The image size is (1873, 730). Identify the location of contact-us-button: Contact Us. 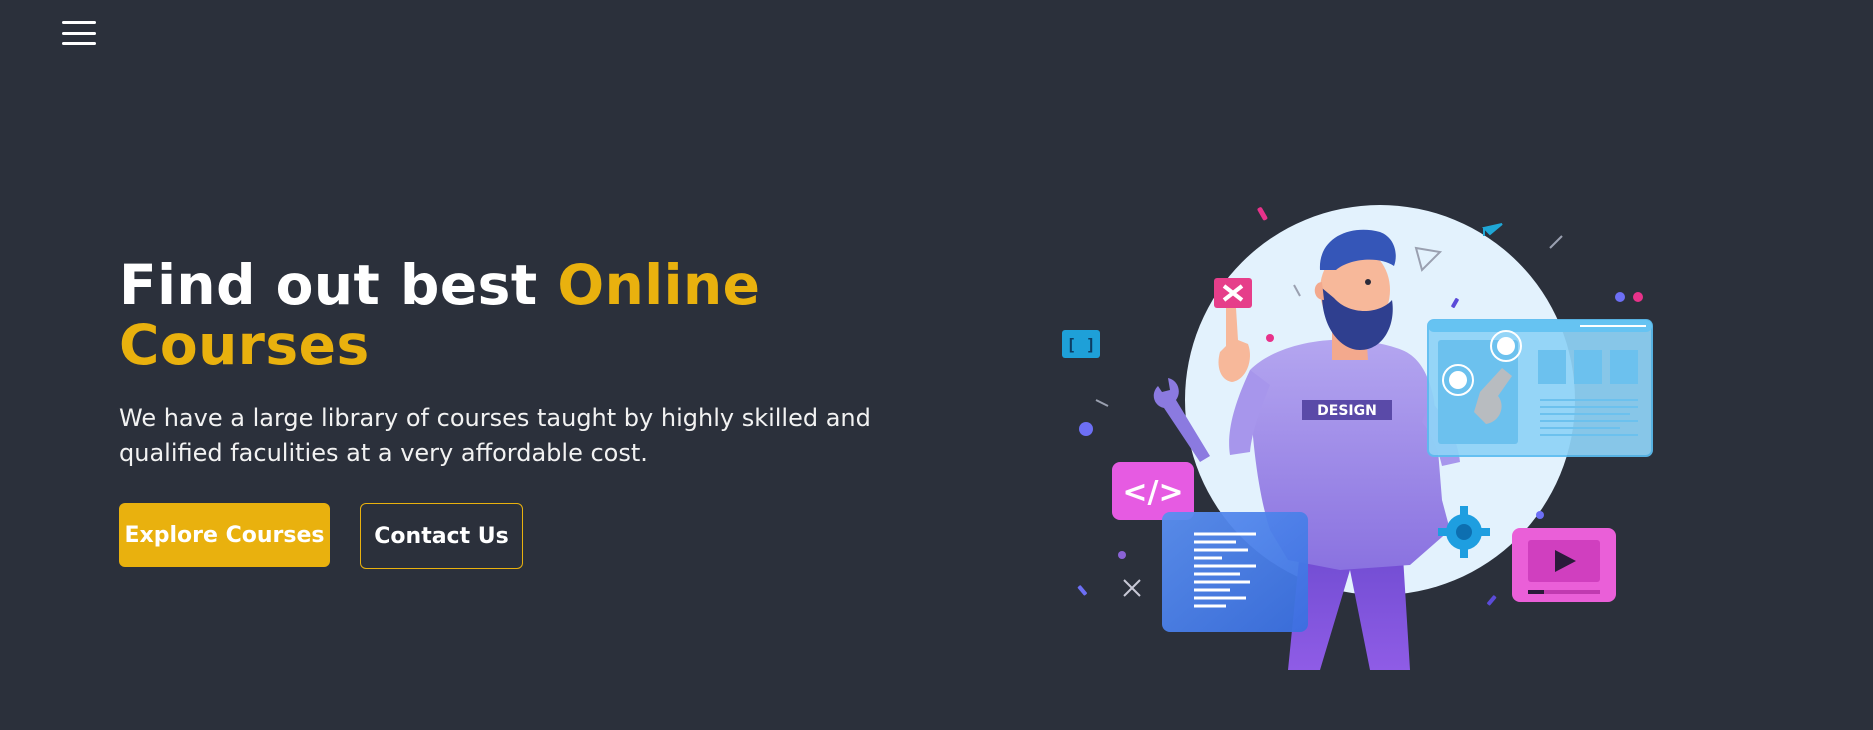
(441, 536).